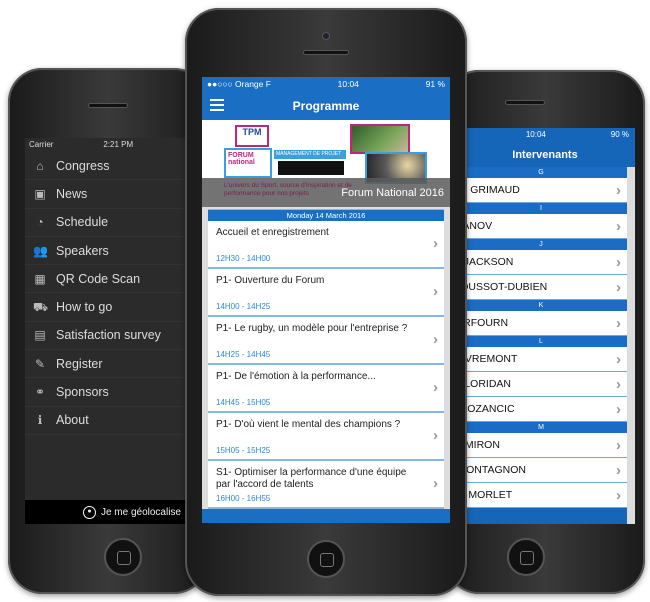 Image resolution: width=650 pixels, height=602 pixels. What do you see at coordinates (72, 193) in the screenshot?
I see `menu-item-label: News` at bounding box center [72, 193].